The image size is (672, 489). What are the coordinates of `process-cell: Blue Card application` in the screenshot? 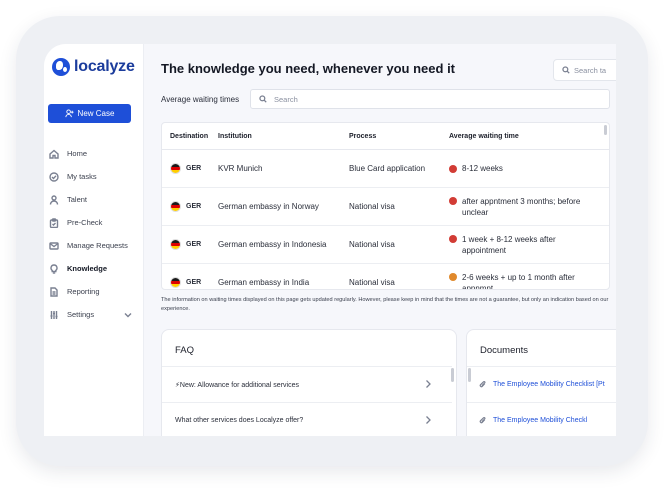 It's located at (387, 168).